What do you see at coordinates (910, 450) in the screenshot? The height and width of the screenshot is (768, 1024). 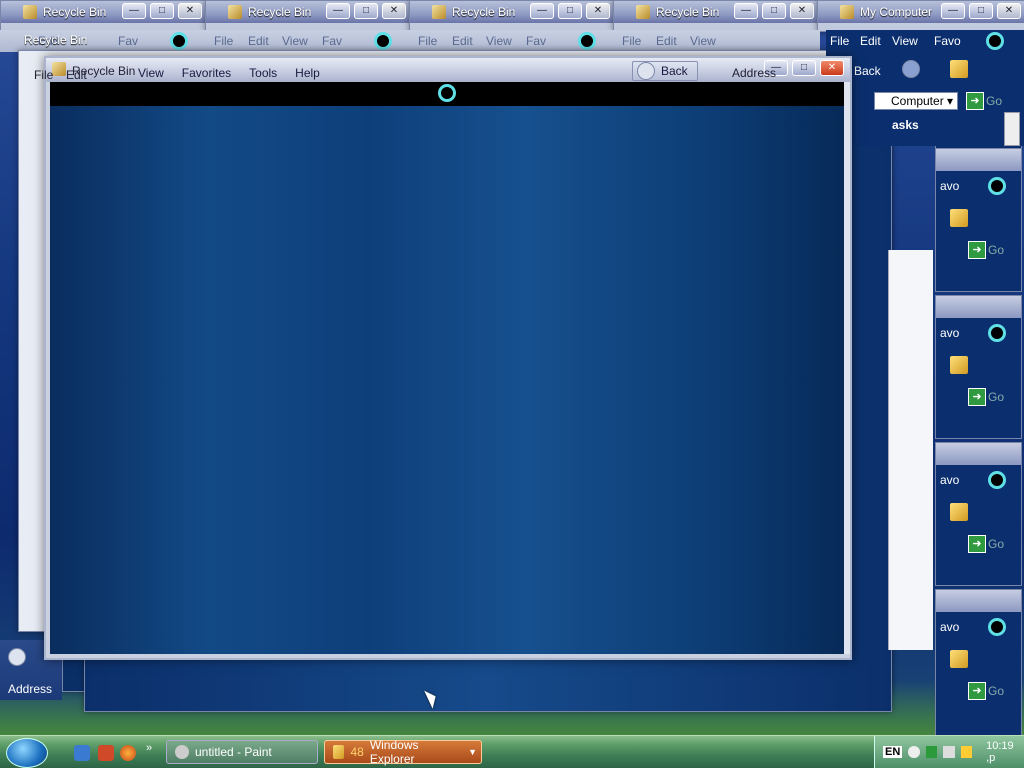 I see `ghost-white-panel` at bounding box center [910, 450].